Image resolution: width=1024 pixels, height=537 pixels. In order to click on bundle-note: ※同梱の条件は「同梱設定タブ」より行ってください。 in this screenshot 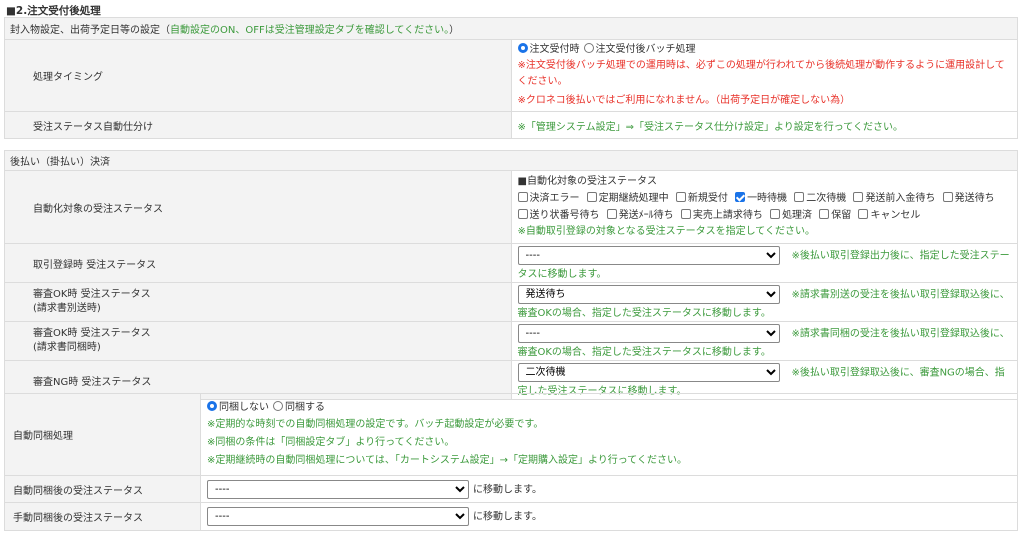, I will do `click(331, 442)`.